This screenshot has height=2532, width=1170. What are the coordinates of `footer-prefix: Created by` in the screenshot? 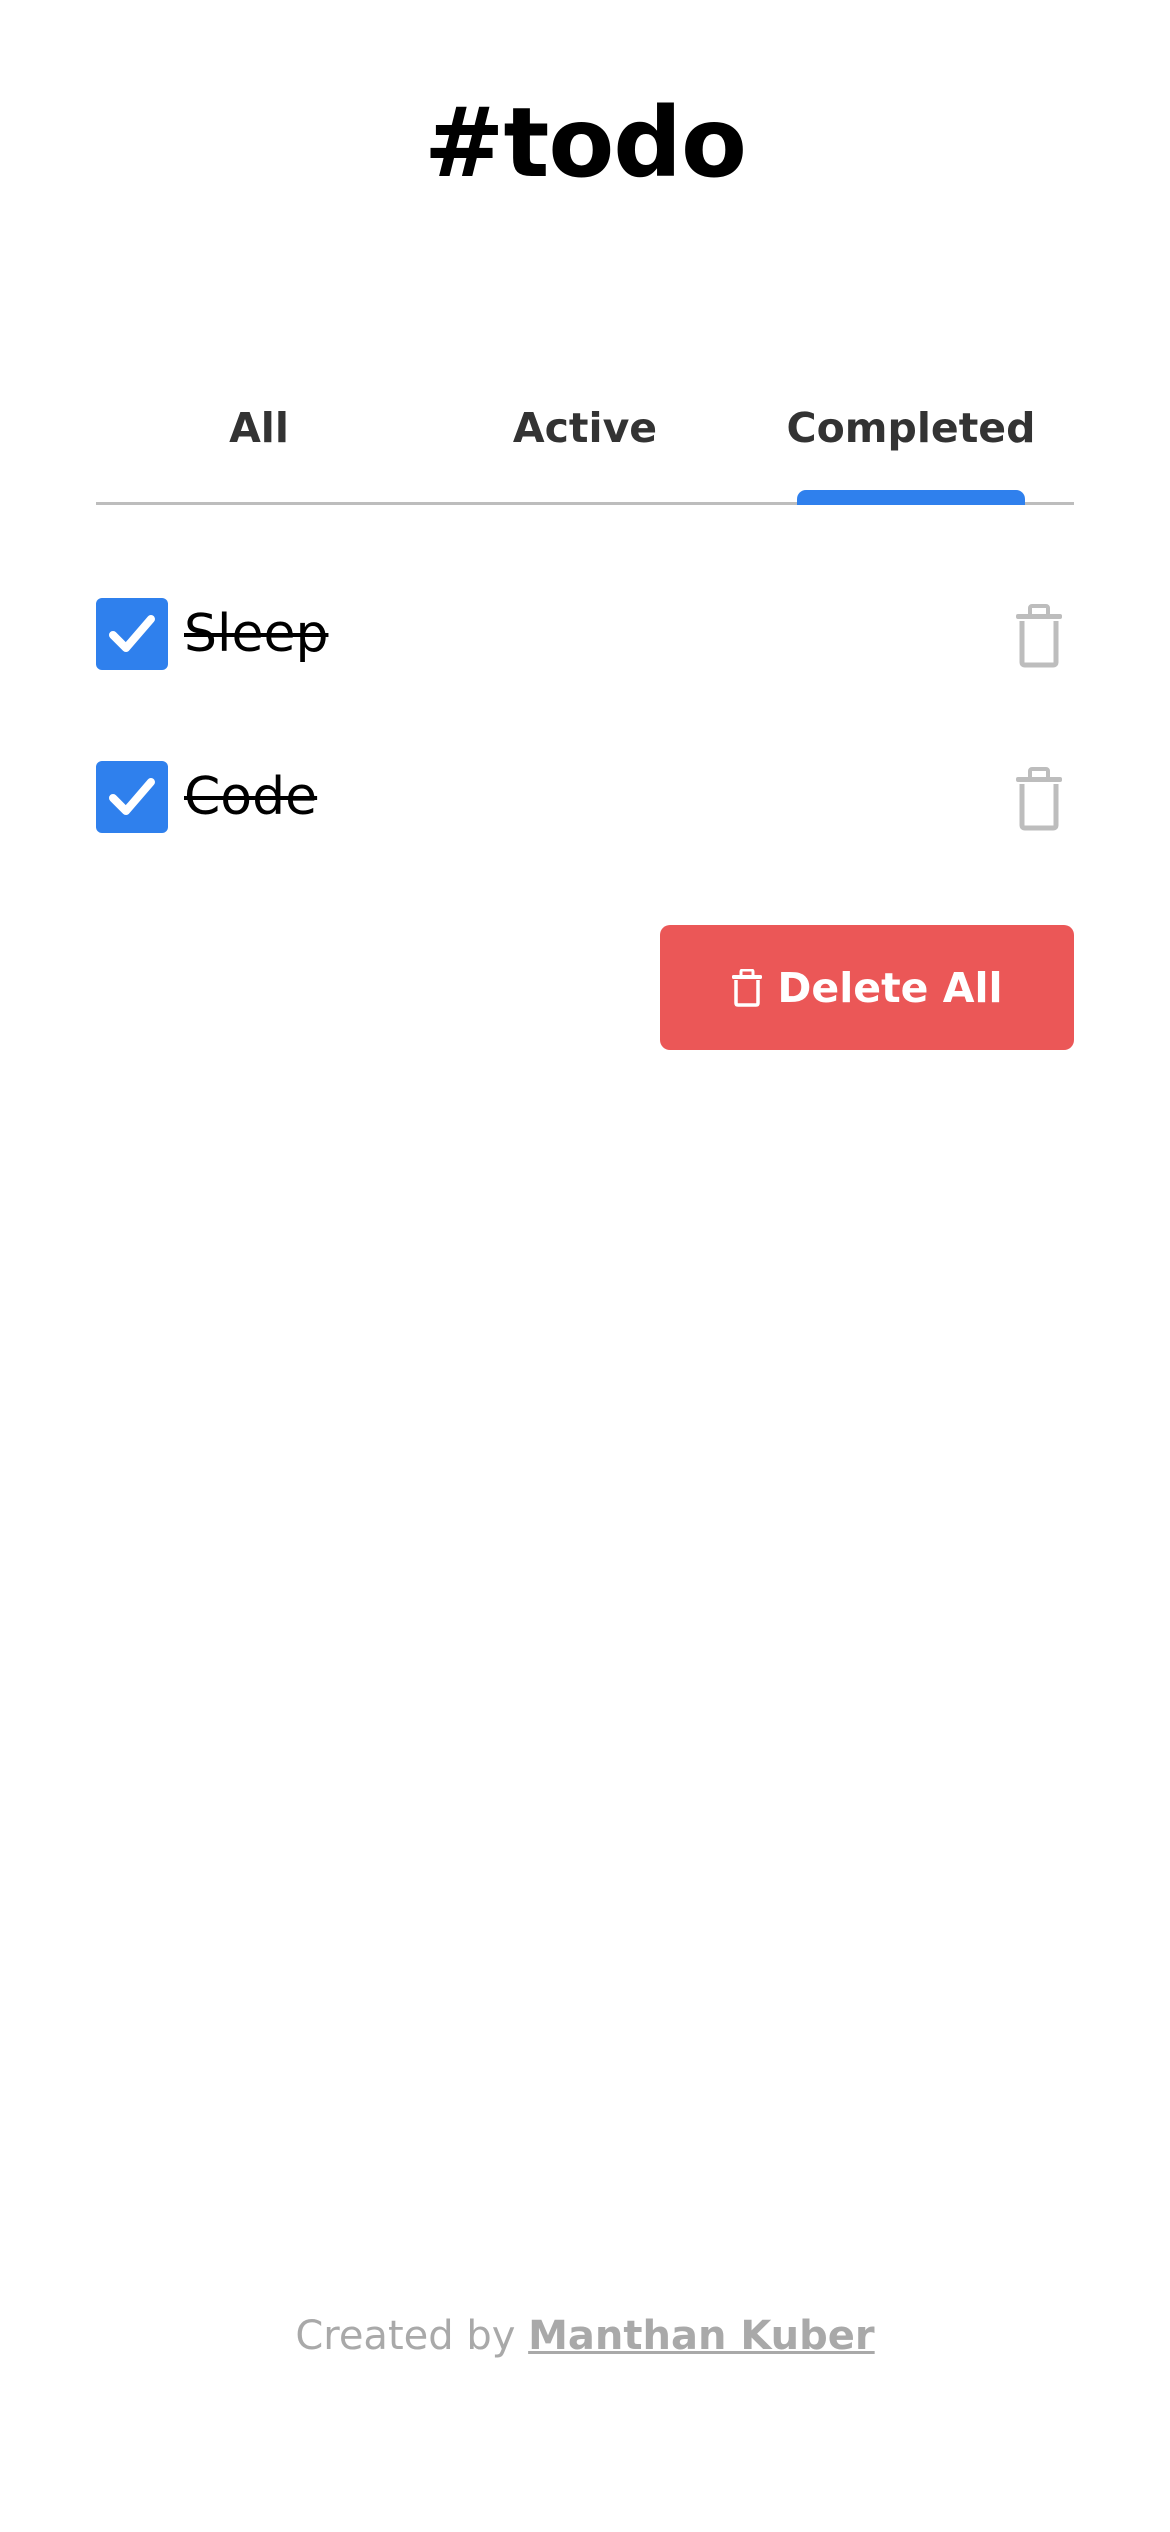 It's located at (412, 2336).